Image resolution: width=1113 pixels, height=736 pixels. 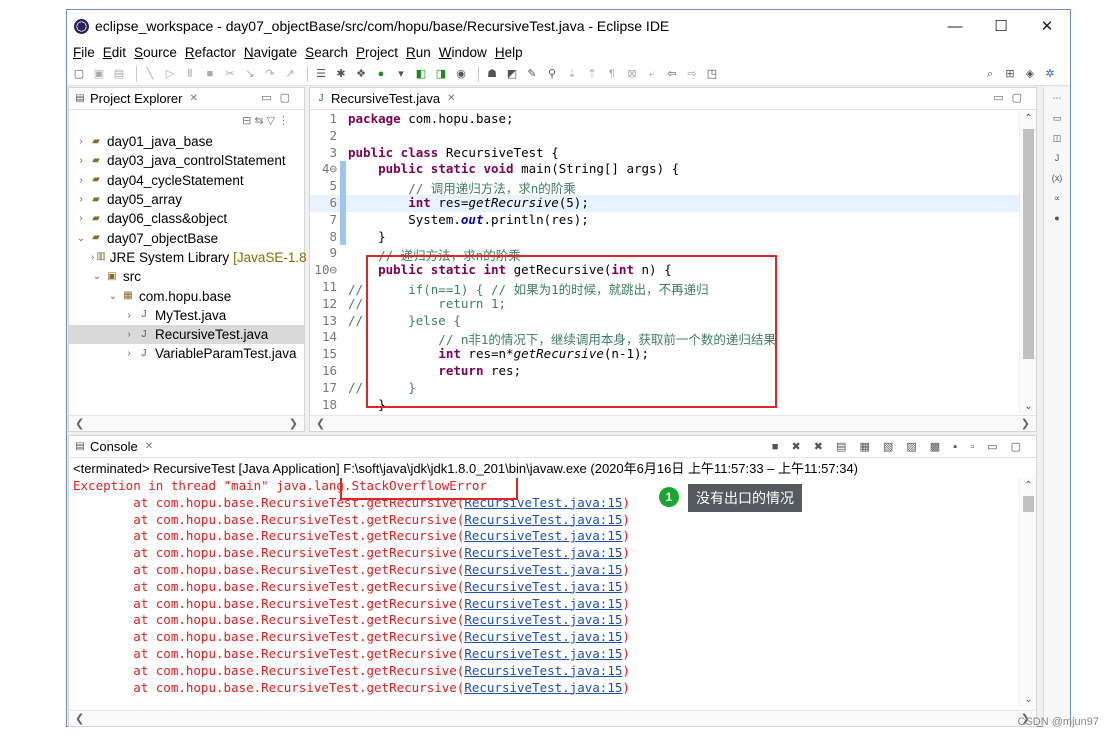 I want to click on tree-item-jre: › ▥ JRE System Library [JavaSE-1.8, so click(x=188, y=257).